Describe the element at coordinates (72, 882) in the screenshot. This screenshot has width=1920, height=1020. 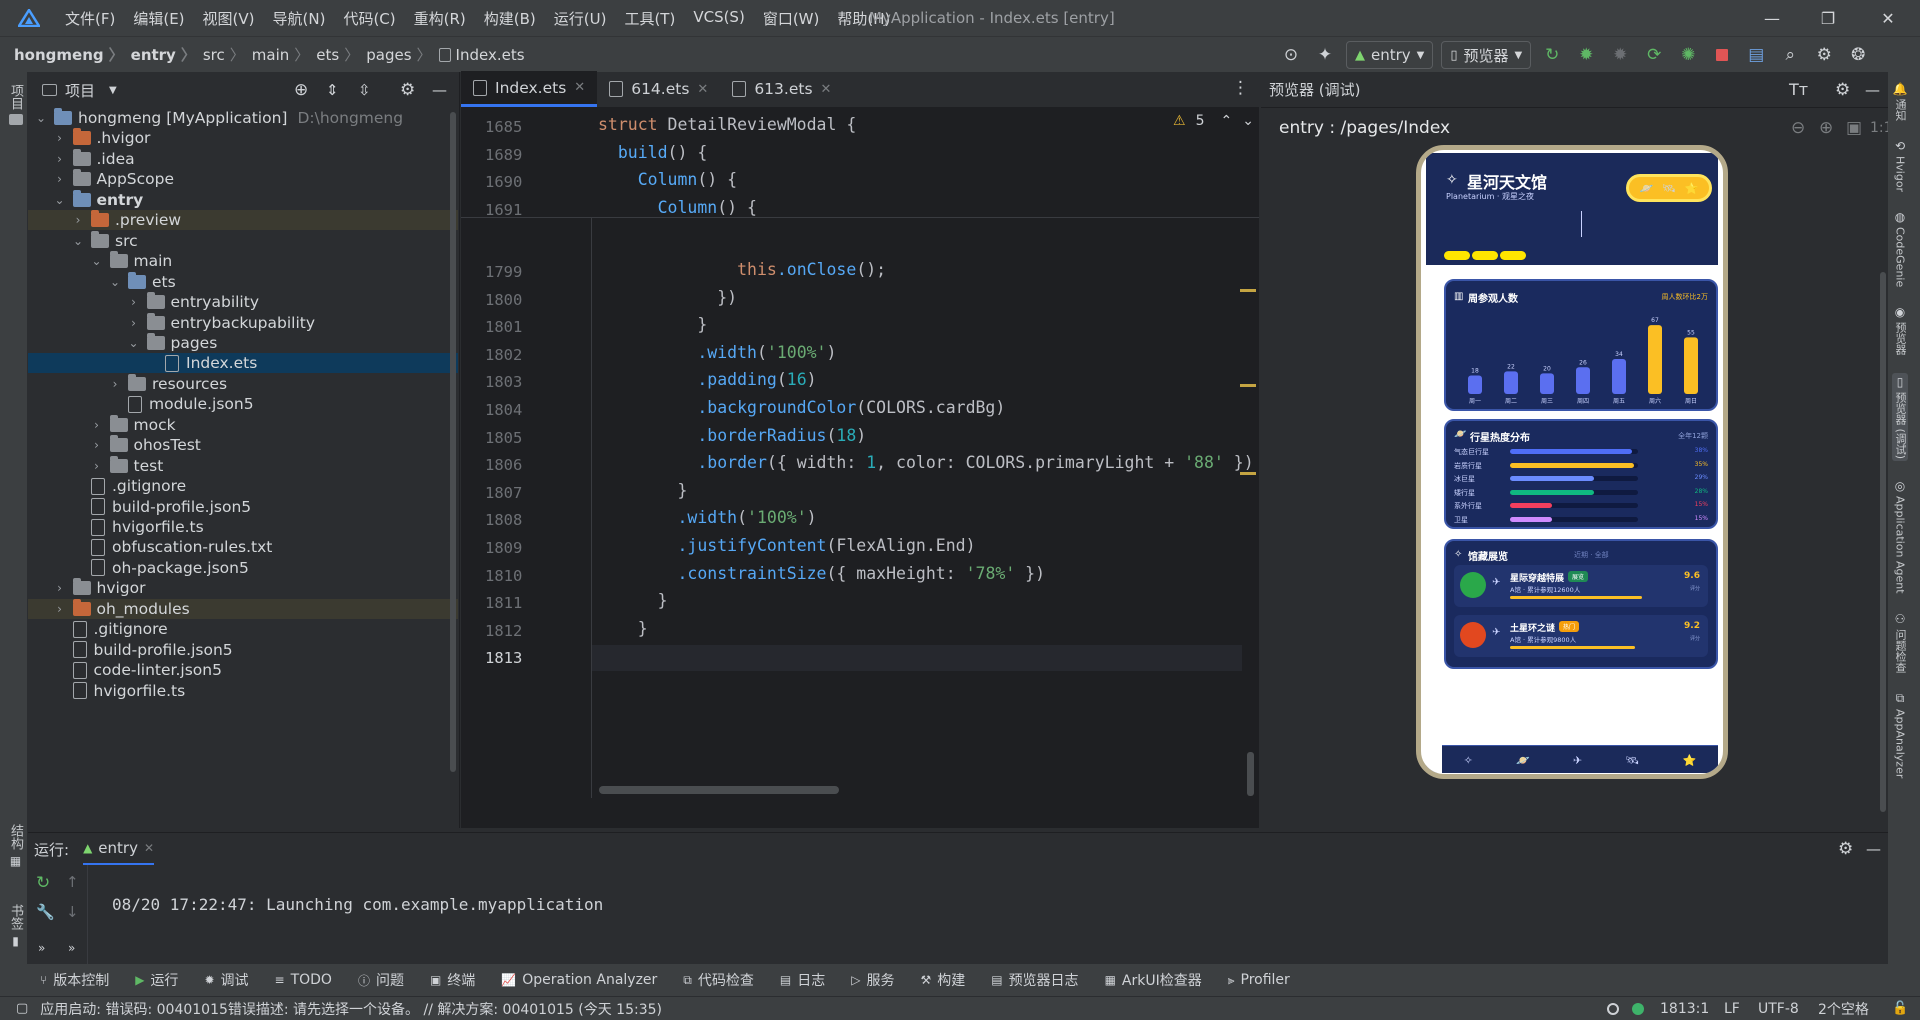
I see `scroll-up-icon: ↑` at that location.